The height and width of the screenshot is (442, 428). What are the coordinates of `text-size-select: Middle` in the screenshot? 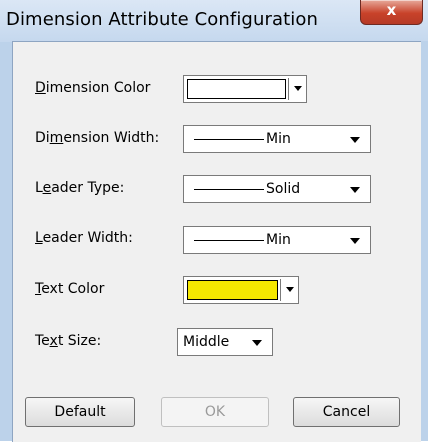 It's located at (225, 342).